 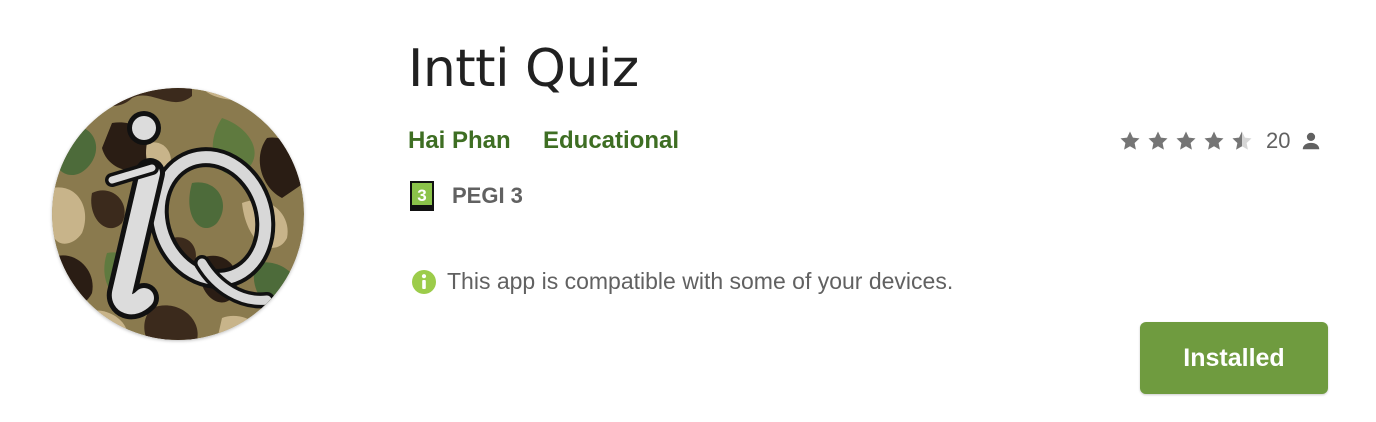 I want to click on developer-link: Hai Phan, so click(x=459, y=141).